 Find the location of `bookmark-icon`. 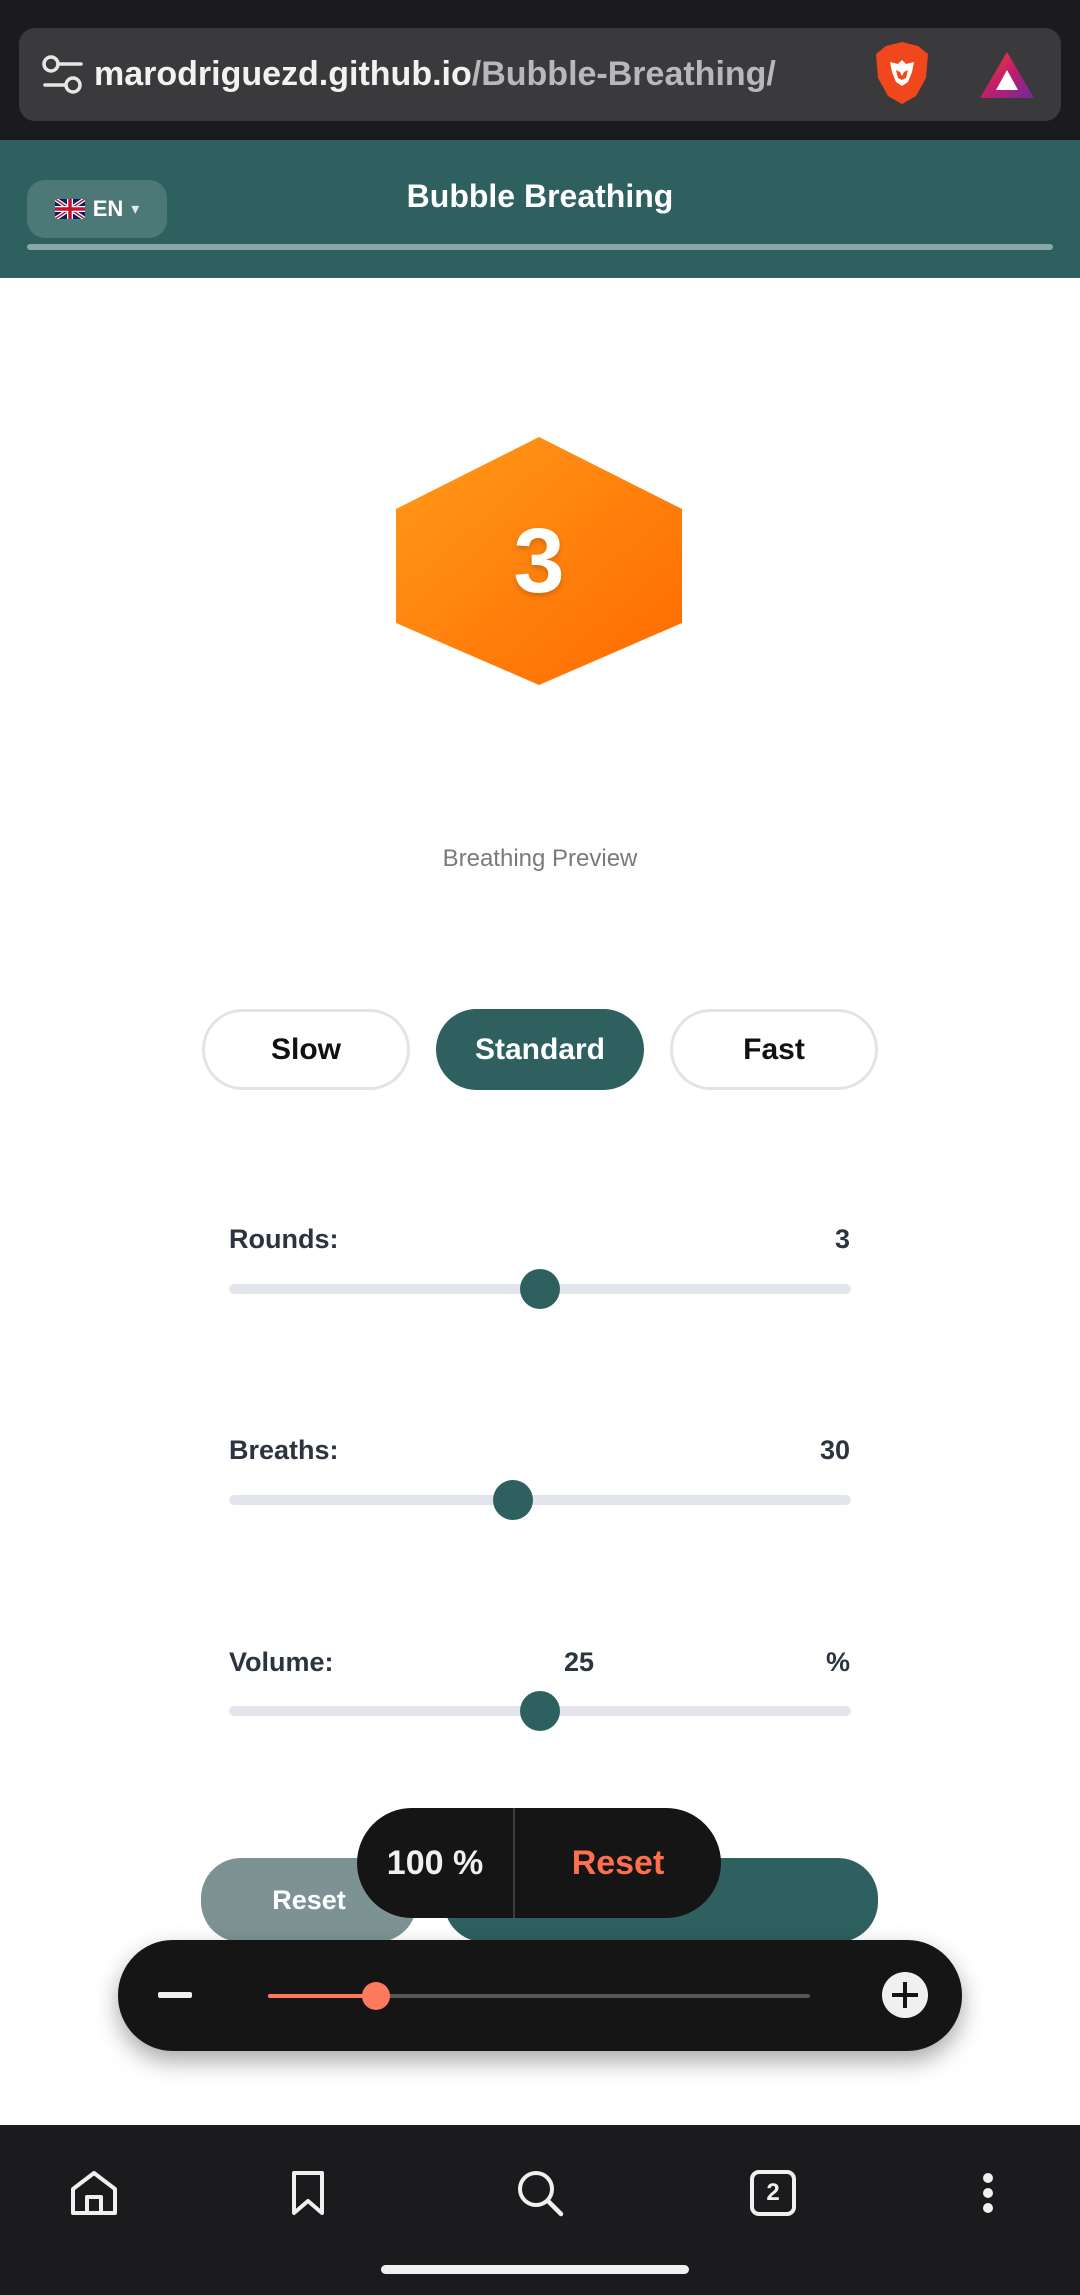

bookmark-icon is located at coordinates (308, 2193).